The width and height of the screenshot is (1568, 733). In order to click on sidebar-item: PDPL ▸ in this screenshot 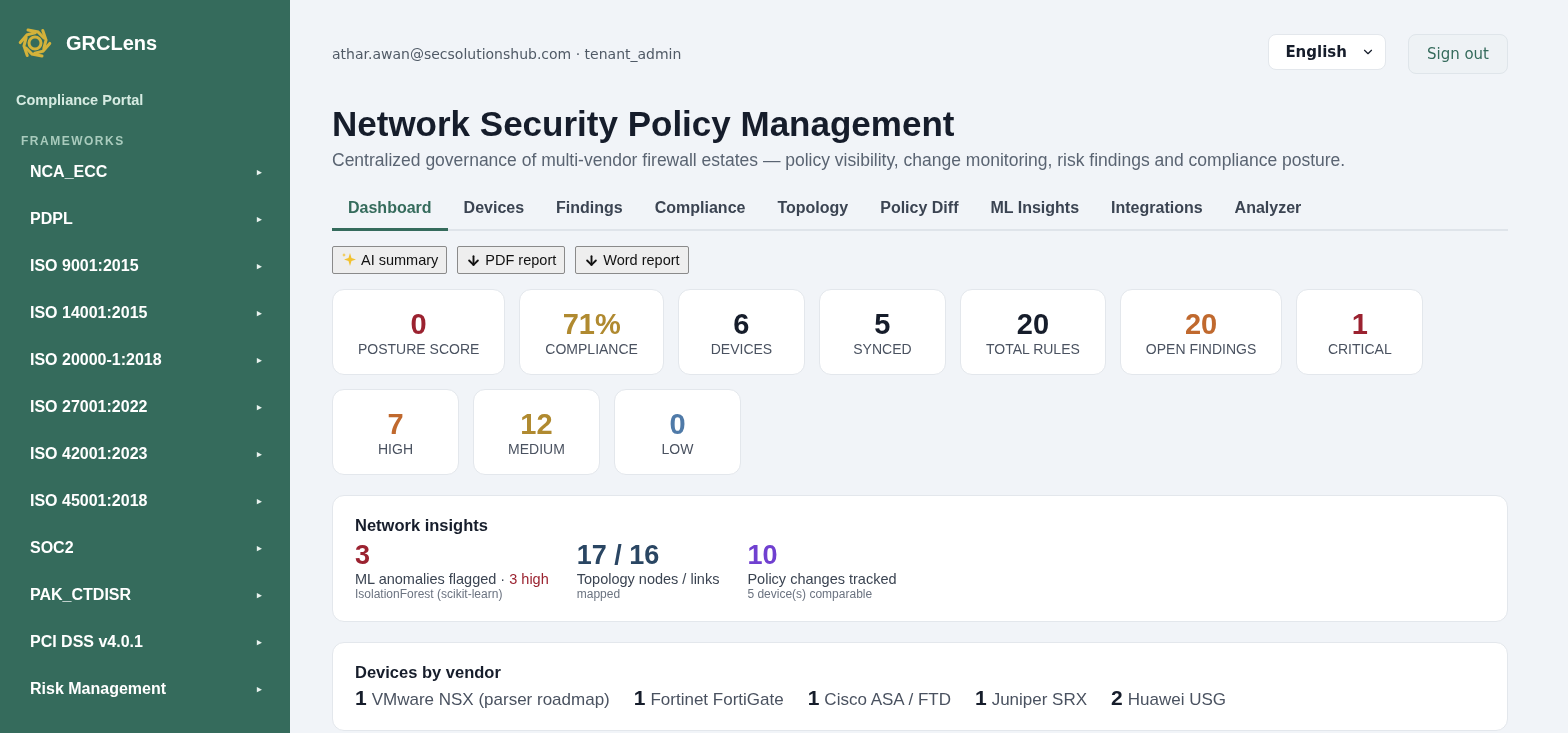, I will do `click(153, 218)`.